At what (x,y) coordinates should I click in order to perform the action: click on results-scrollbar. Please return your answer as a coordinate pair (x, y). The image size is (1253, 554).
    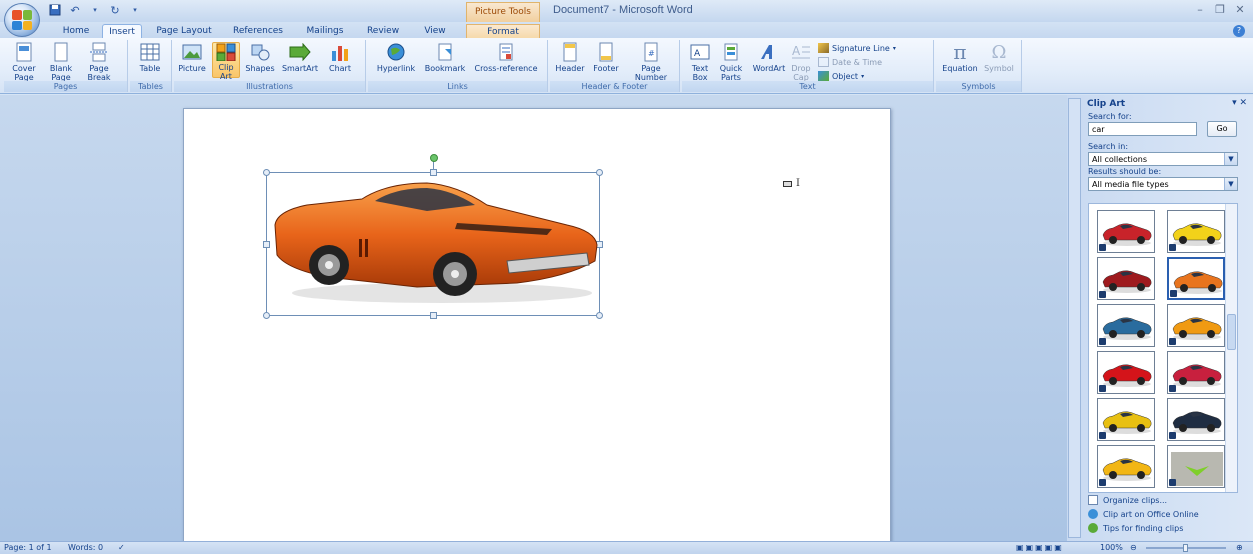
    Looking at the image, I should click on (1231, 348).